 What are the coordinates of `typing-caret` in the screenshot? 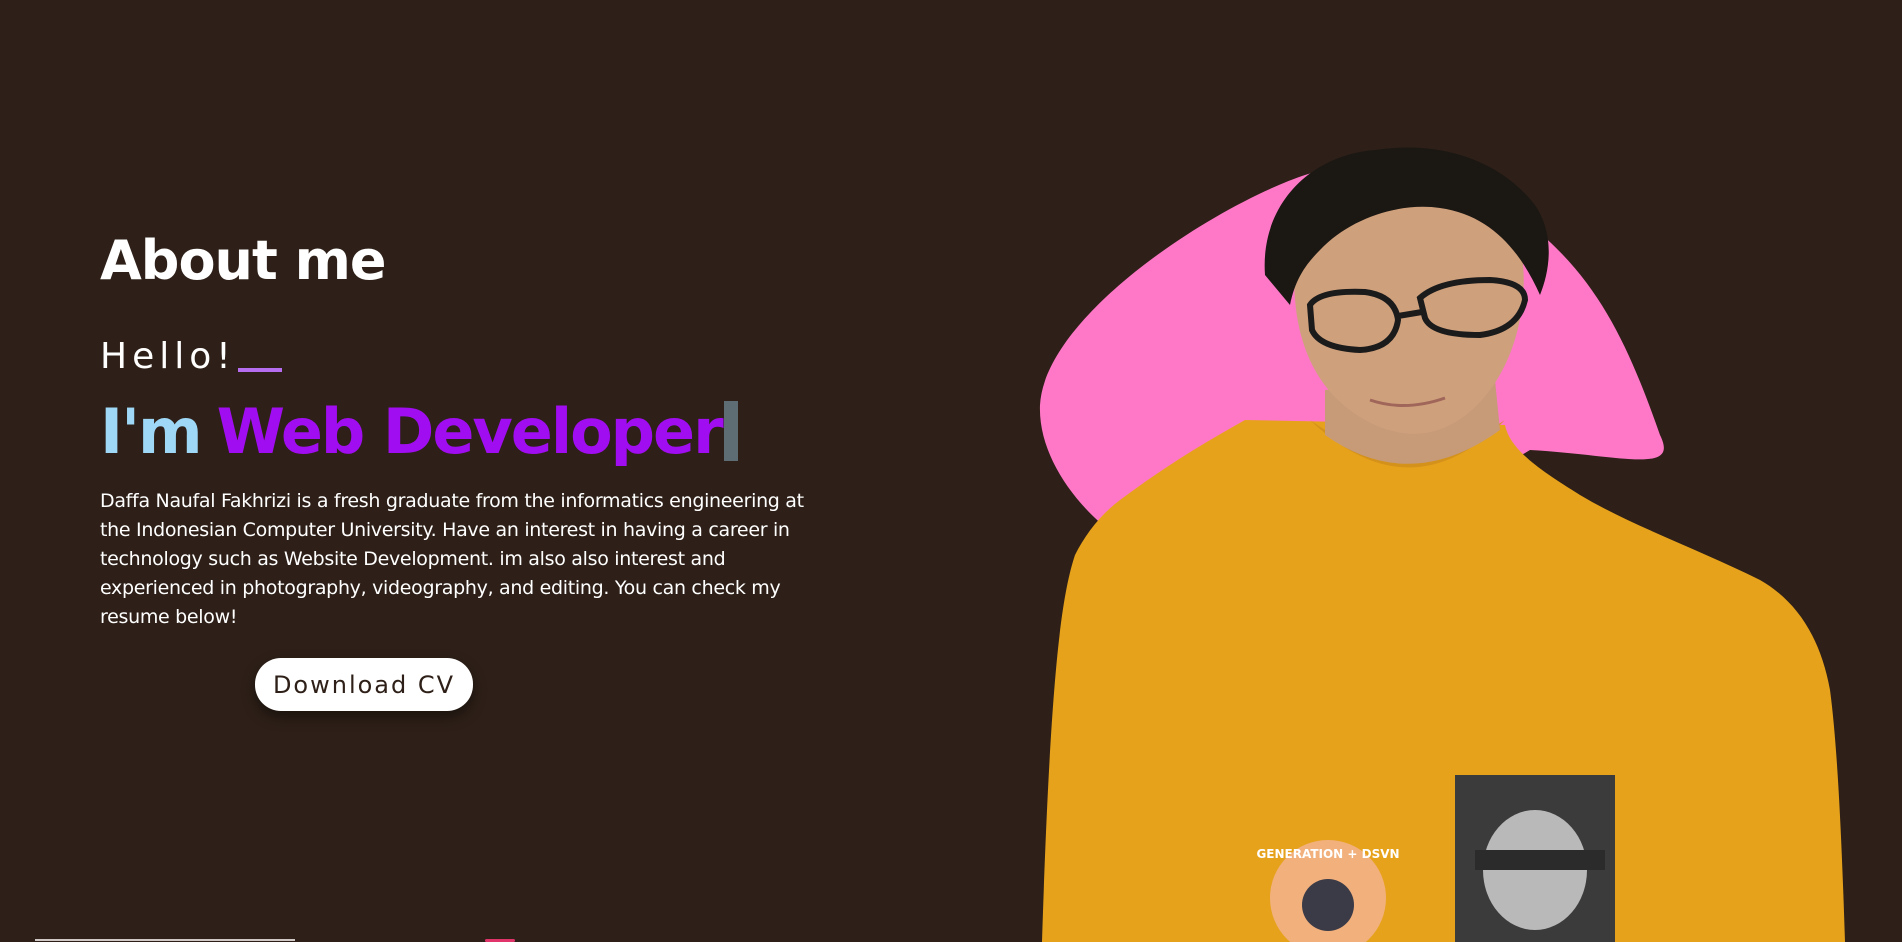 It's located at (730, 431).